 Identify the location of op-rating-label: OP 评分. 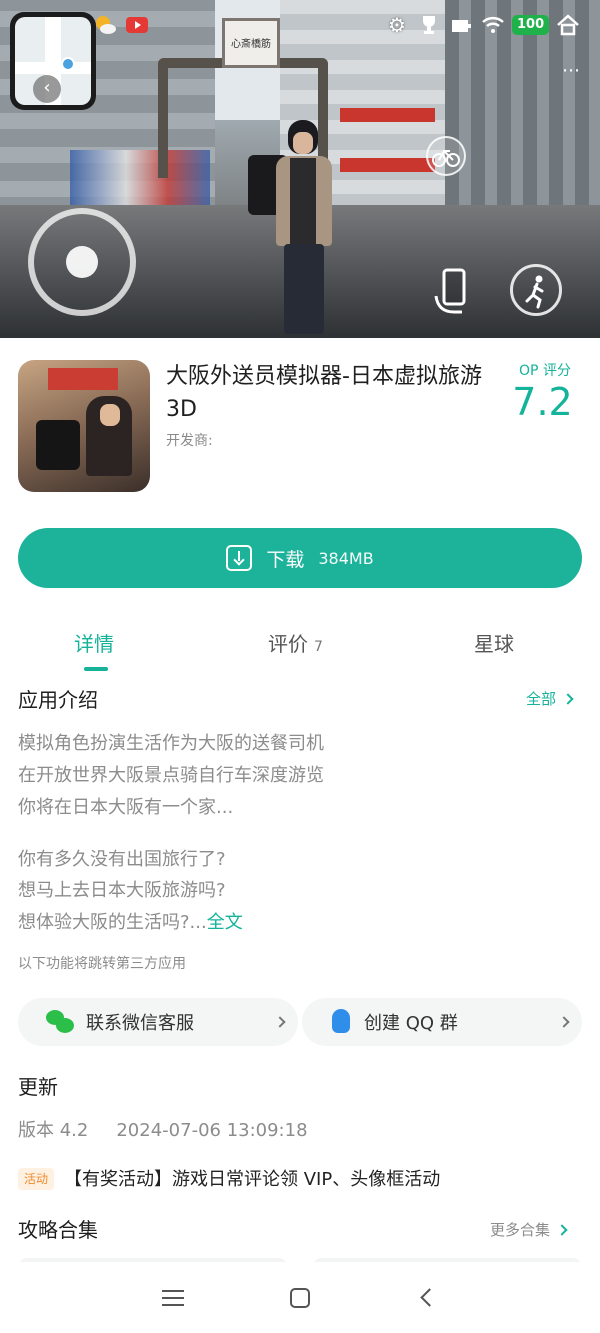
(545, 371).